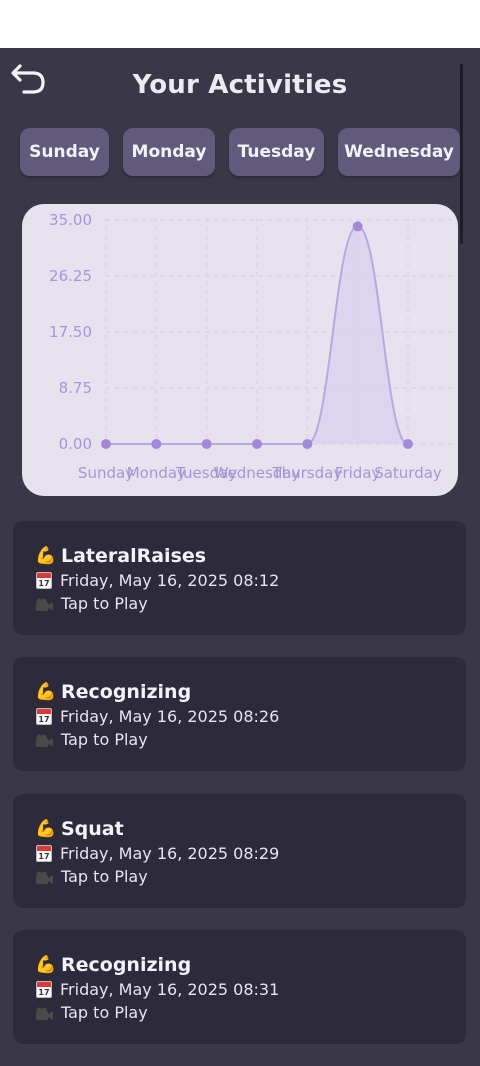  Describe the element at coordinates (75, 388) in the screenshot. I see `y-tick-label: 8.75` at that location.